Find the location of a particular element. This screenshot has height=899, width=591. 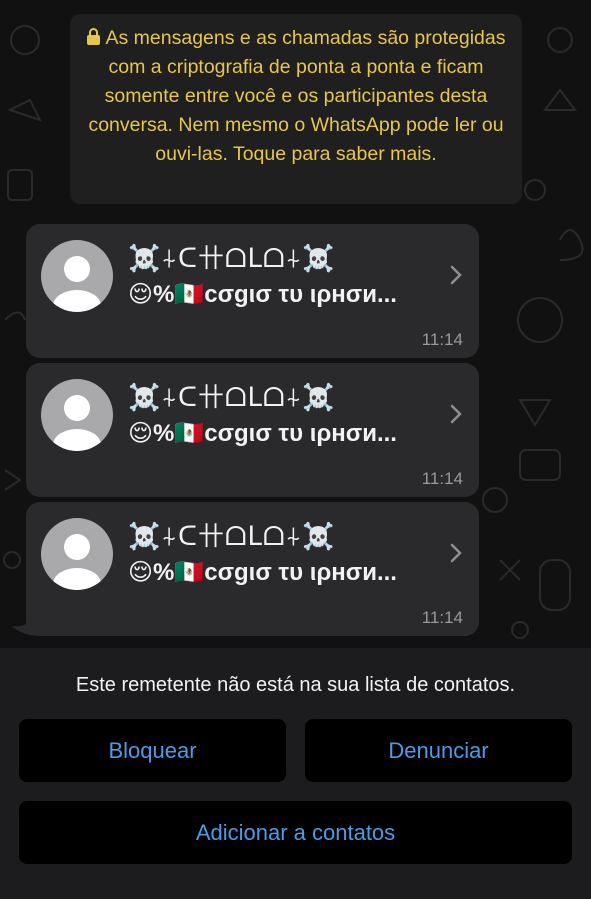

lock-icon is located at coordinates (93, 36).